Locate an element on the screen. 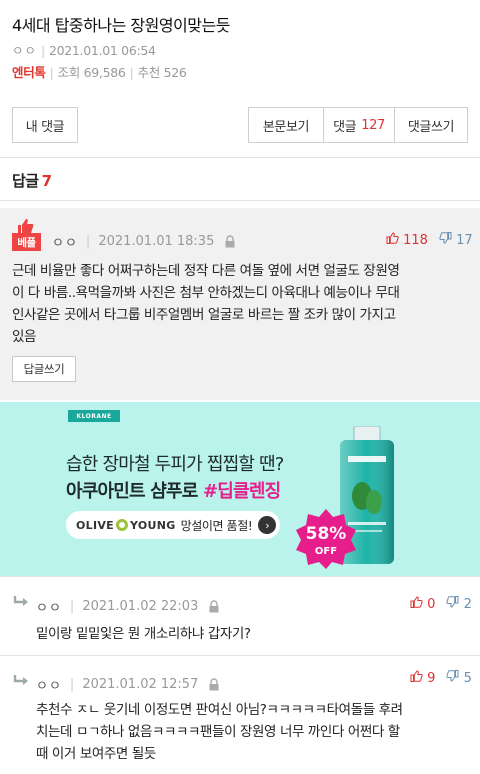  comment-date: 2021.01.02 22:03 is located at coordinates (140, 606).